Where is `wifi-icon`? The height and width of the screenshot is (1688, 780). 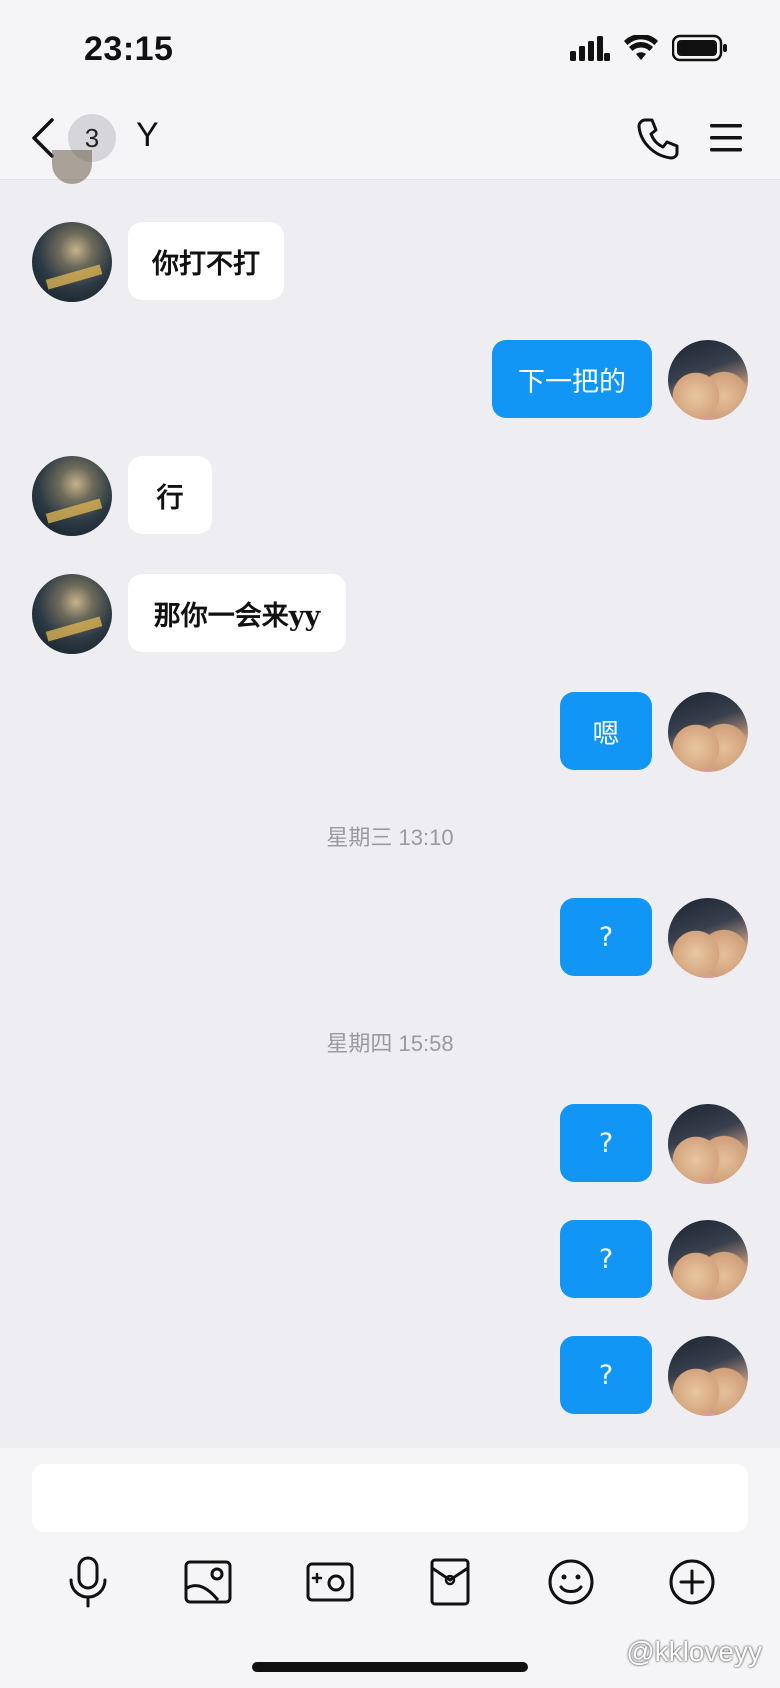
wifi-icon is located at coordinates (641, 47).